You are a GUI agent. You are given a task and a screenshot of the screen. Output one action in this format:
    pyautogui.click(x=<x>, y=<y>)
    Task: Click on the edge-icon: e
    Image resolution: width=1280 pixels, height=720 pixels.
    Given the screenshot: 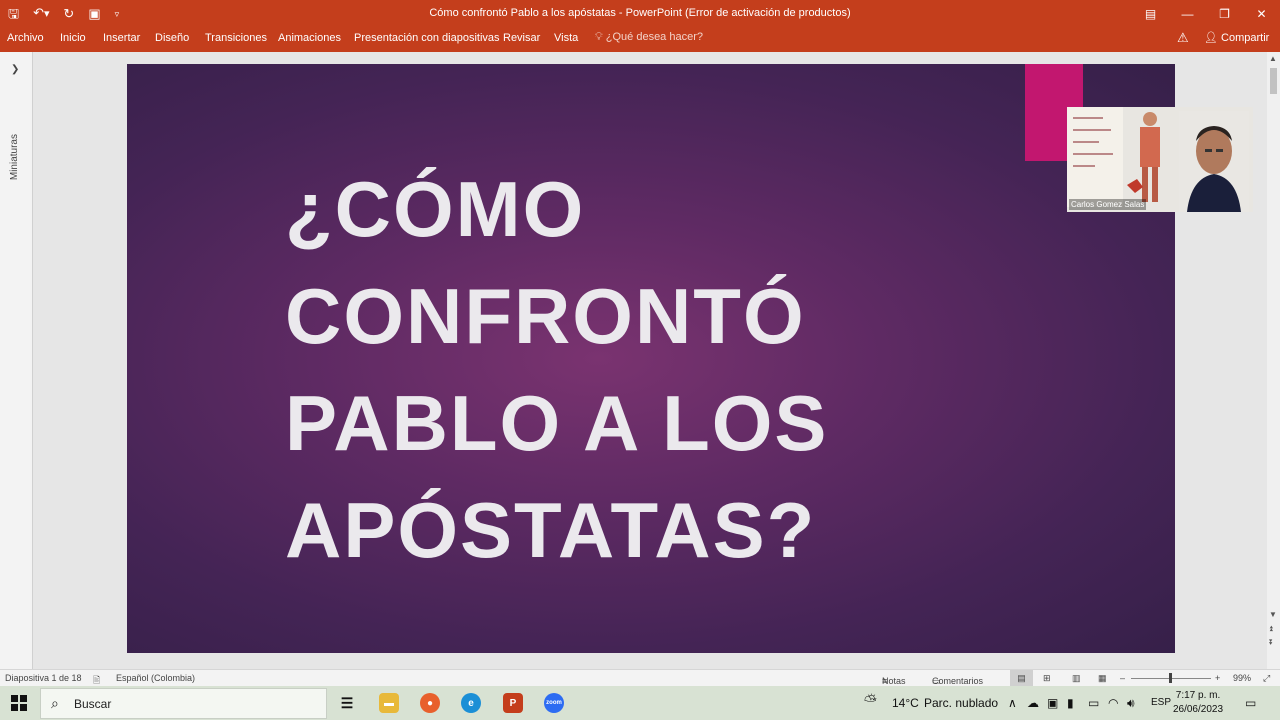 What is the action you would take?
    pyautogui.click(x=471, y=703)
    